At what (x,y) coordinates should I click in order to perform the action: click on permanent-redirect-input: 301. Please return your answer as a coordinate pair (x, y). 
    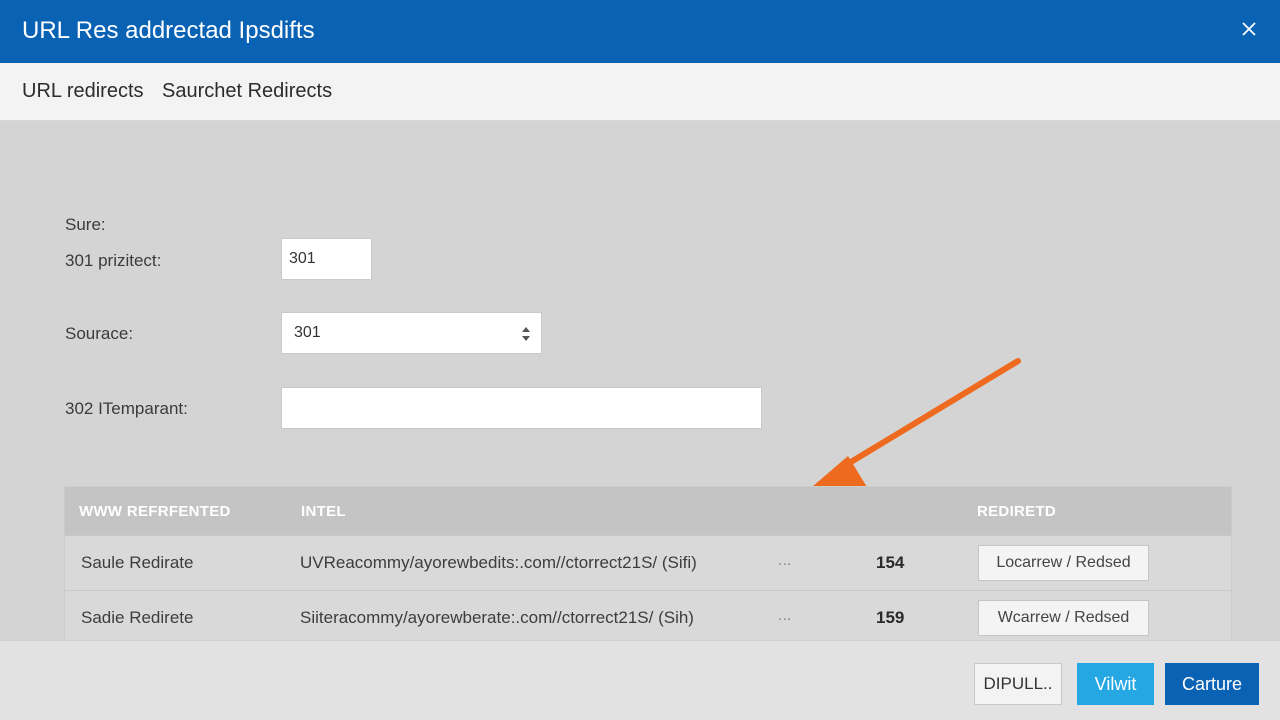
    Looking at the image, I should click on (326, 259).